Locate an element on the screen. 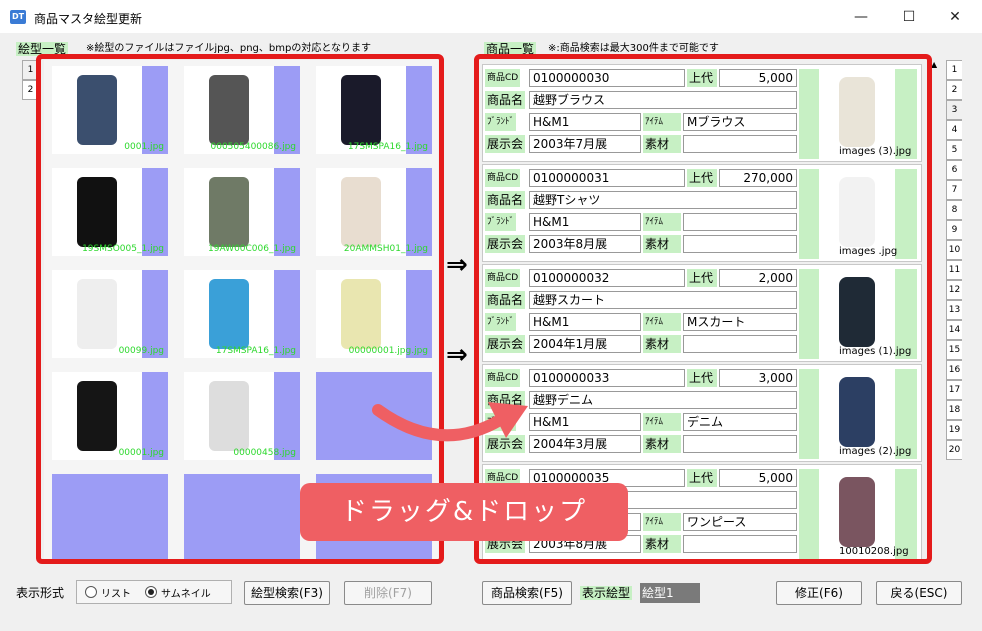 This screenshot has height=631, width=982. retail-price-label: 上代 is located at coordinates (702, 378).